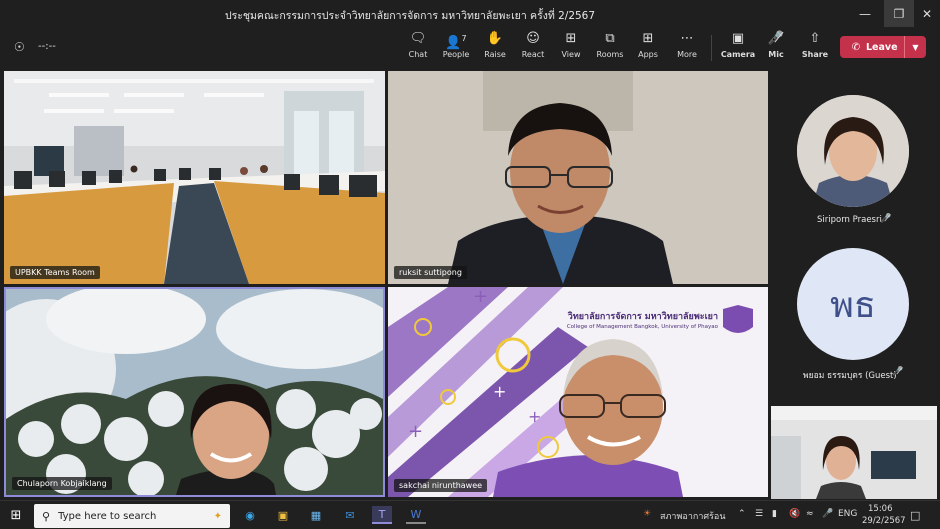  Describe the element at coordinates (610, 38) in the screenshot. I see `rooms-icon: ⧉` at that location.